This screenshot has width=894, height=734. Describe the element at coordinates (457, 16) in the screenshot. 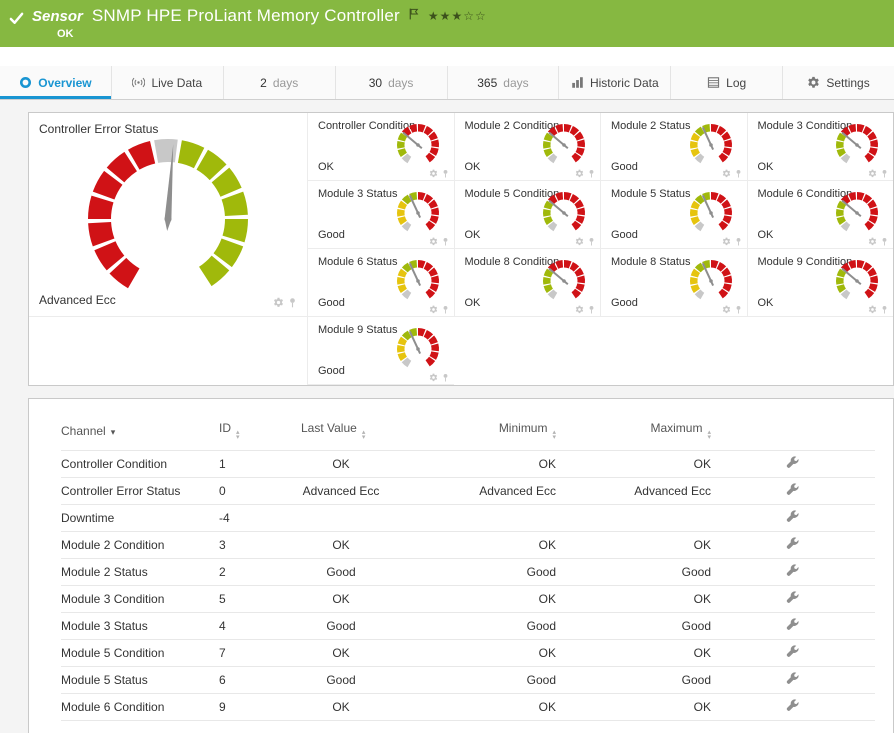

I see `star-rating: ★★★☆☆` at that location.